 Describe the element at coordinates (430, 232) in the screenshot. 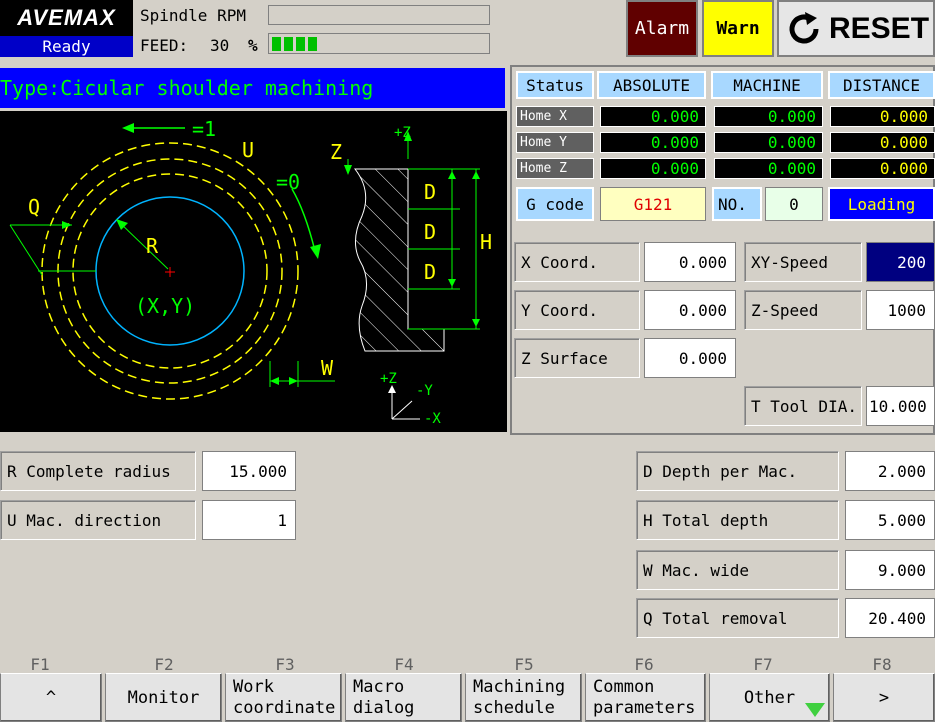

I see `d2-label: D` at that location.